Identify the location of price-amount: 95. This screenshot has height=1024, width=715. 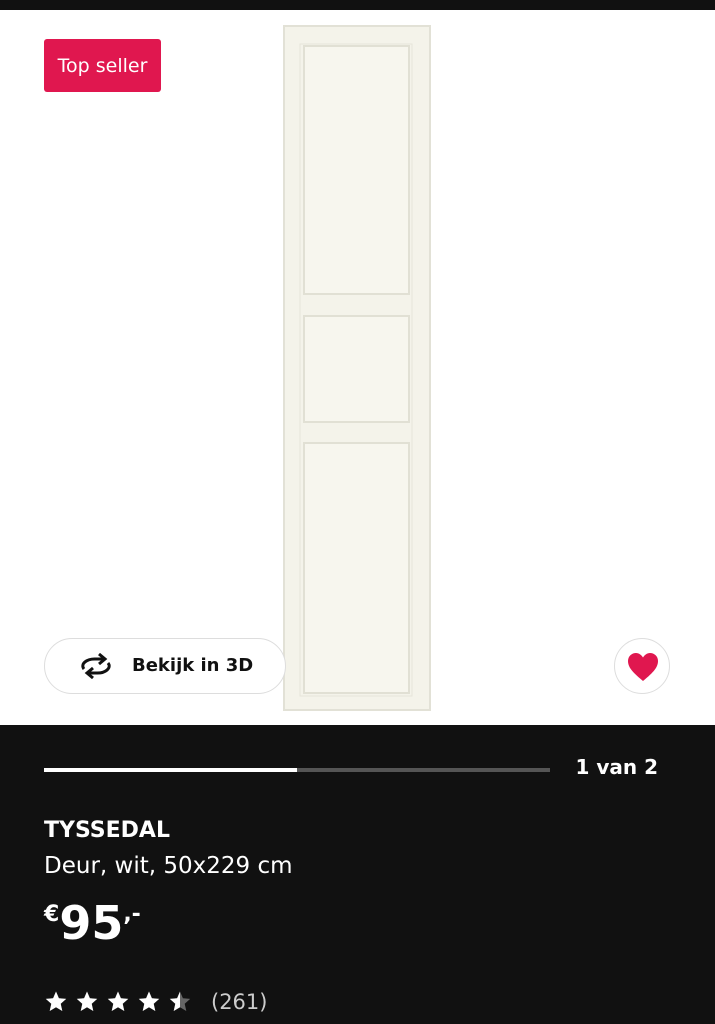
(91, 923).